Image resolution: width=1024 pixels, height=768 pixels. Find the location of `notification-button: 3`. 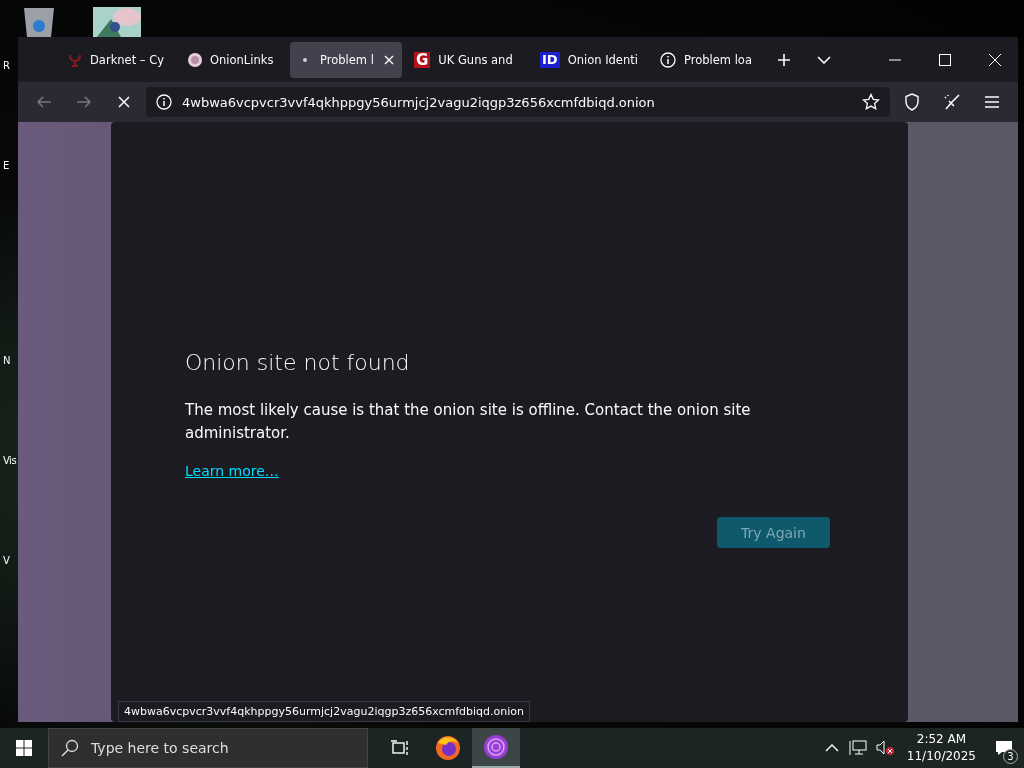

notification-button: 3 is located at coordinates (1004, 748).